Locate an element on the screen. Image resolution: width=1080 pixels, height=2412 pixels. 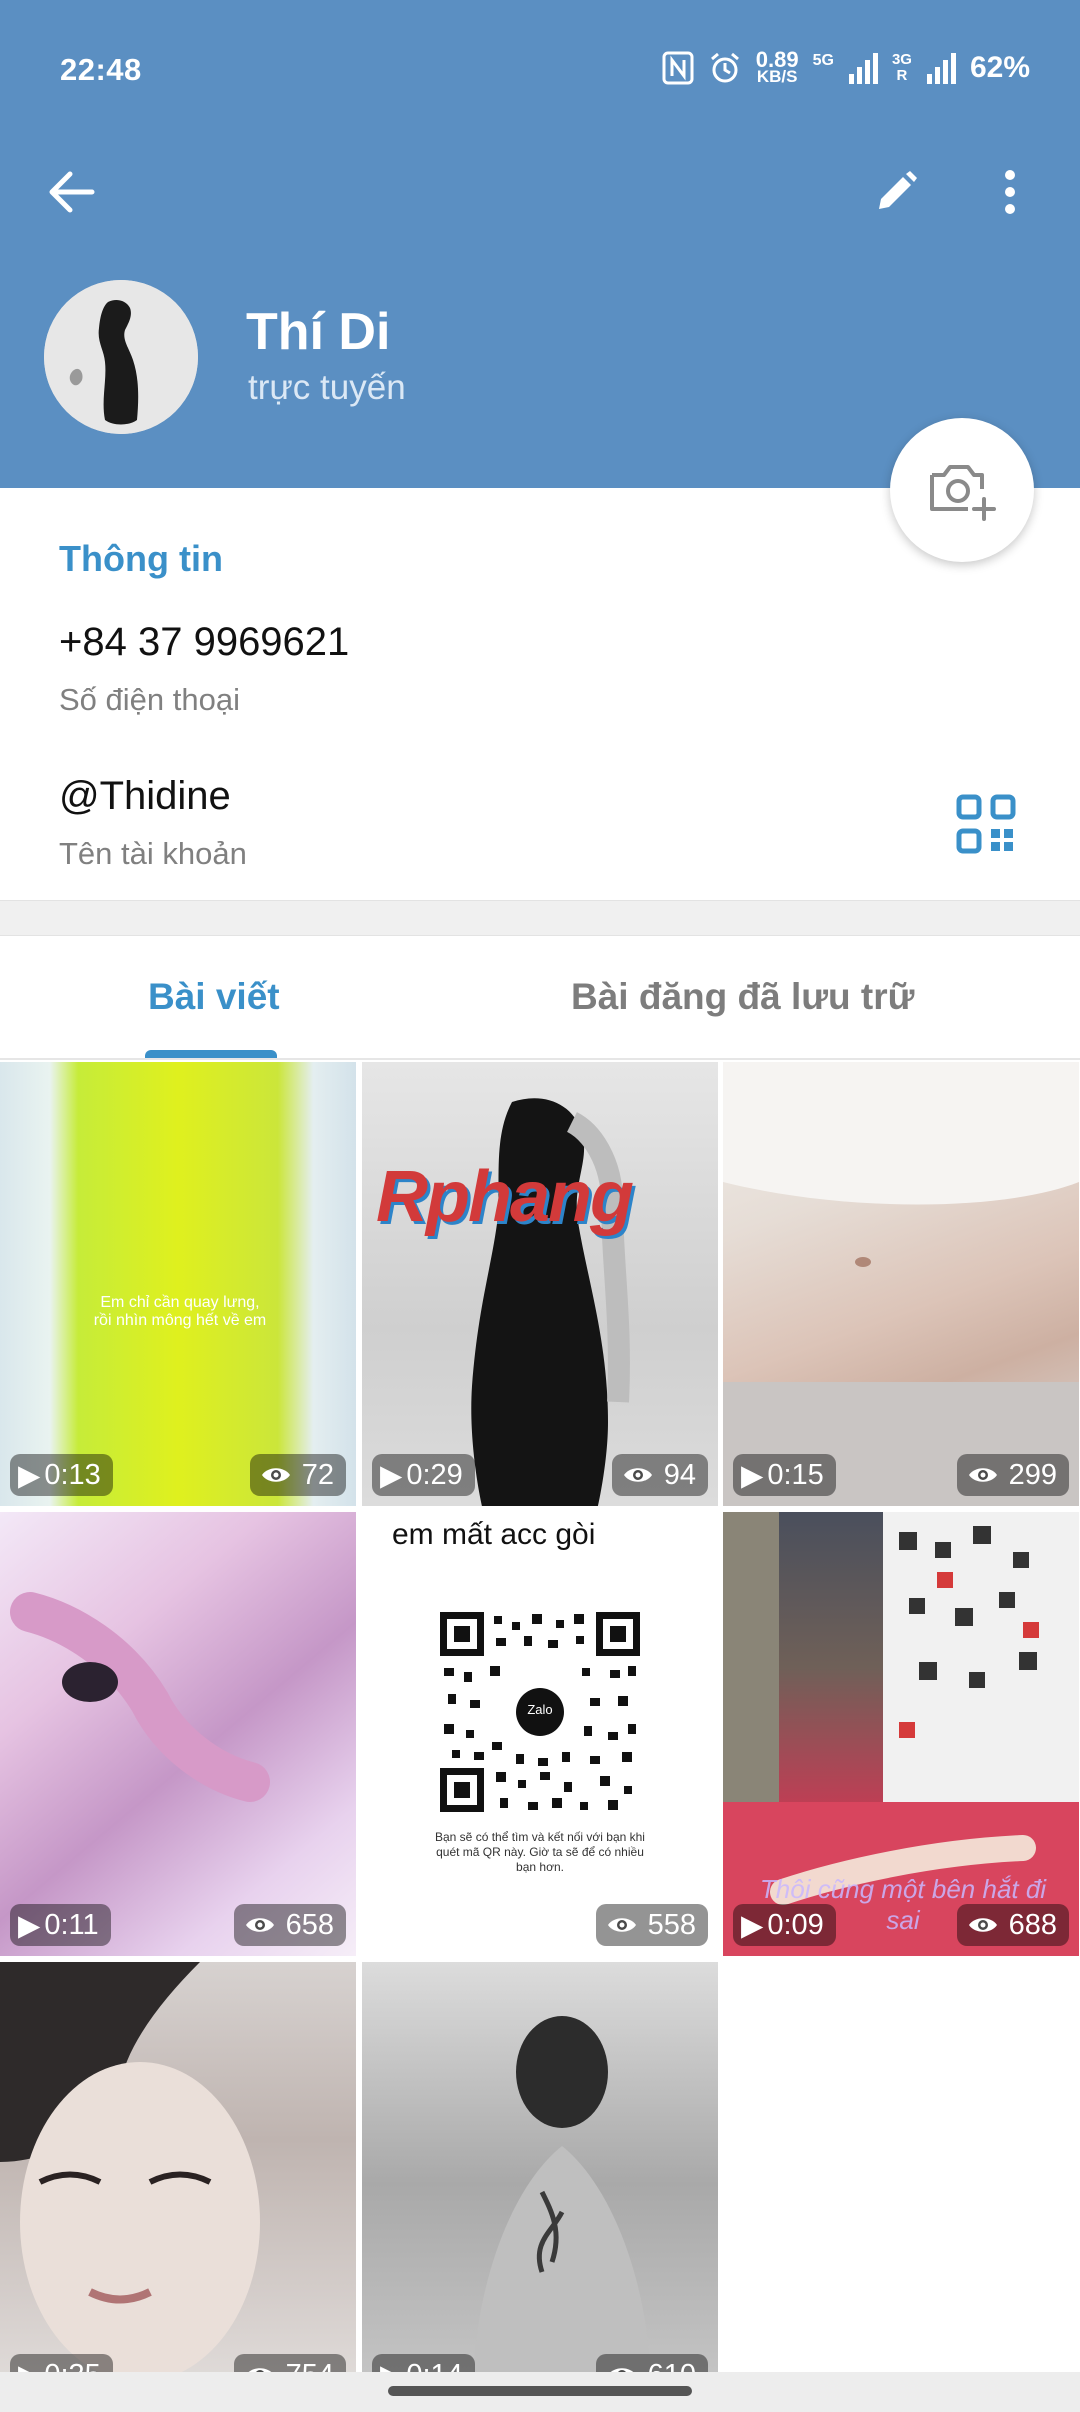
duration-badge: ▶ 0:15 is located at coordinates (784, 1475).